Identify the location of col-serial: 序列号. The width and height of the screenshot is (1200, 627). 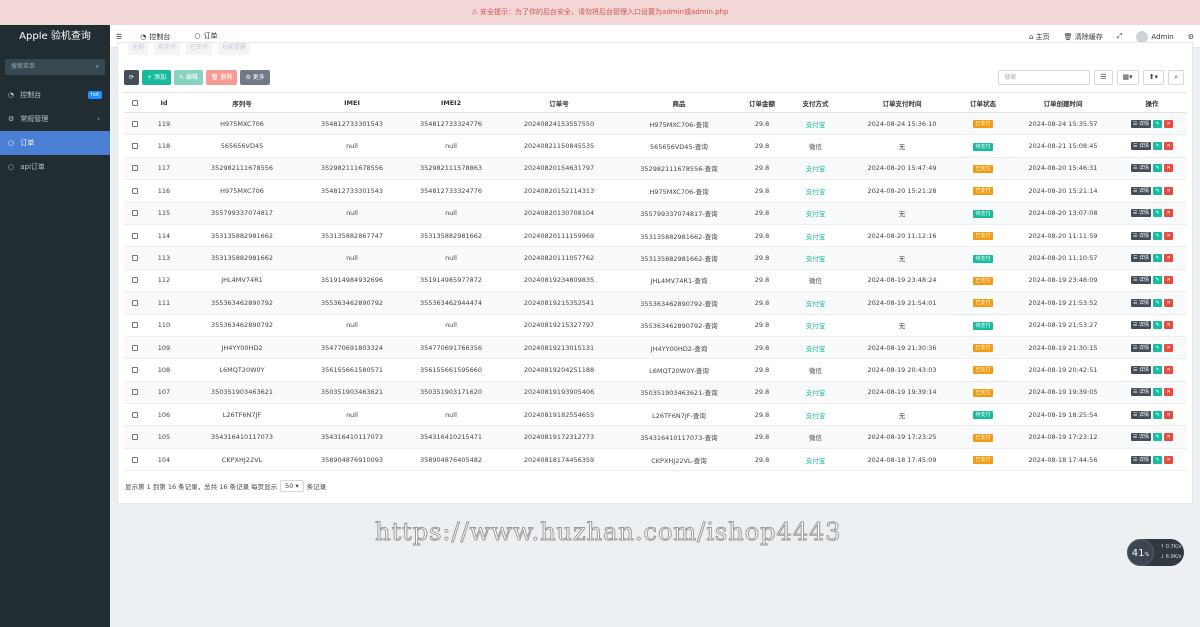
(242, 102).